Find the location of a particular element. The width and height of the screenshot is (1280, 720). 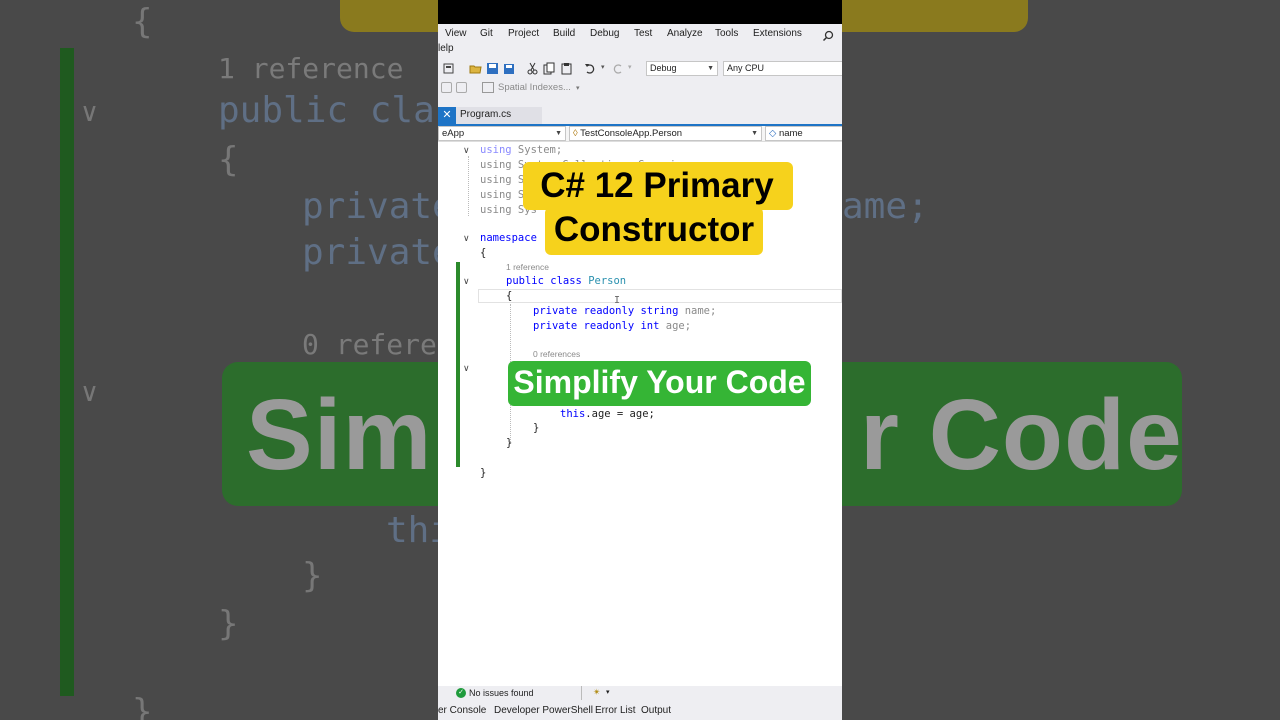

class-keywords: public class is located at coordinates (547, 281).